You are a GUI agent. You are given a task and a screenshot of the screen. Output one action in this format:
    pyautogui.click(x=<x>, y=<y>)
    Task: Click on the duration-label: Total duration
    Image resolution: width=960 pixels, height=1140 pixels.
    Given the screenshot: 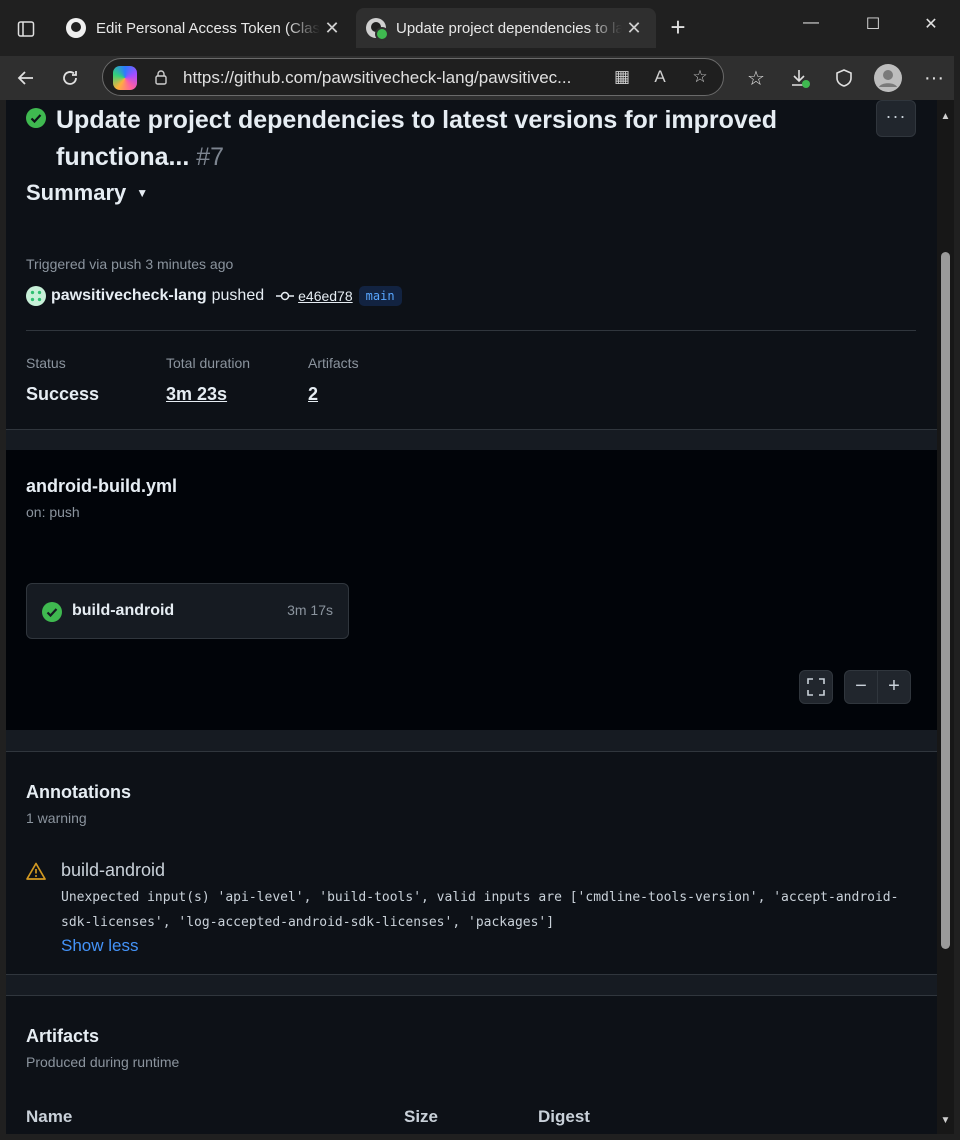 What is the action you would take?
    pyautogui.click(x=208, y=363)
    